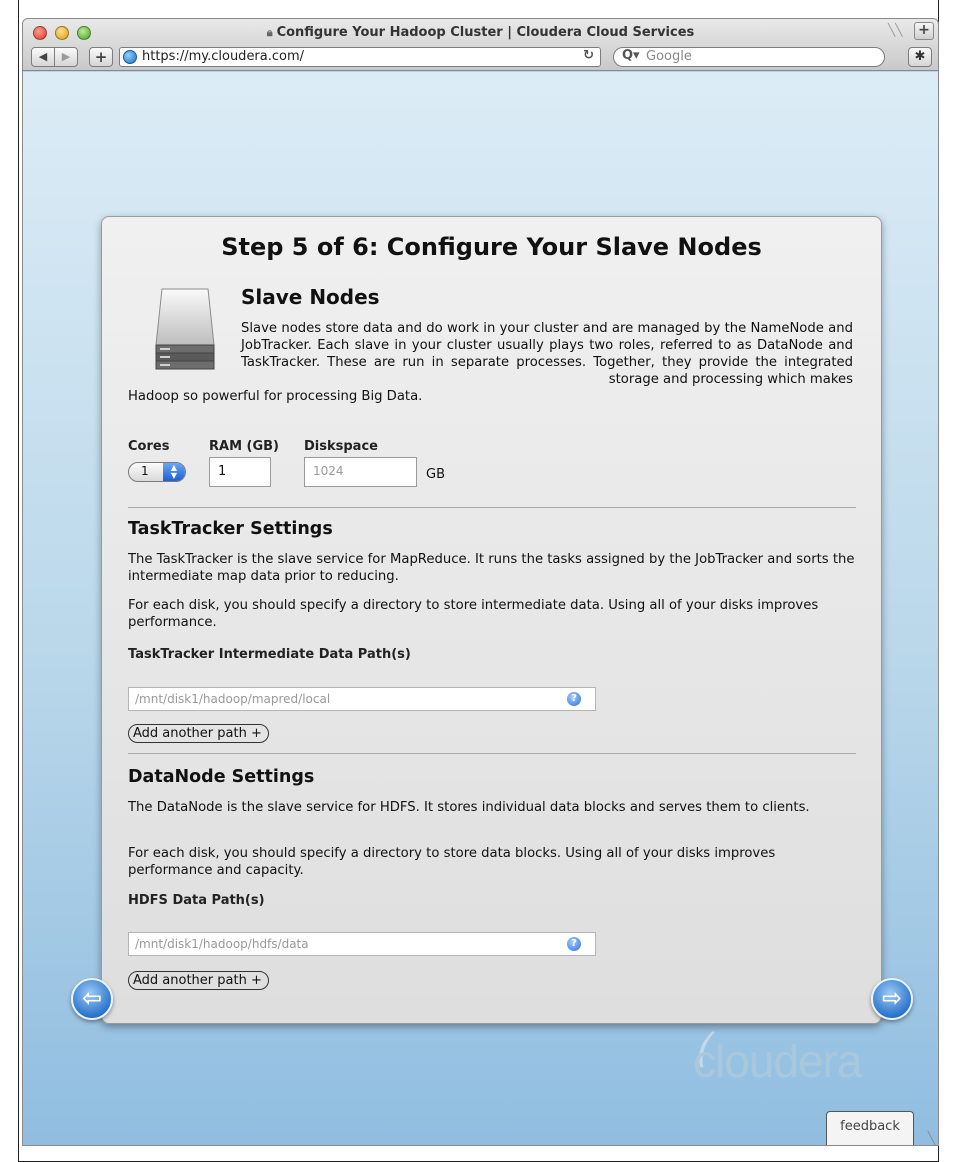  What do you see at coordinates (362, 699) in the screenshot?
I see `tasktracker-path-input: /mnt/disk1/hadoop/mapred/local ?` at bounding box center [362, 699].